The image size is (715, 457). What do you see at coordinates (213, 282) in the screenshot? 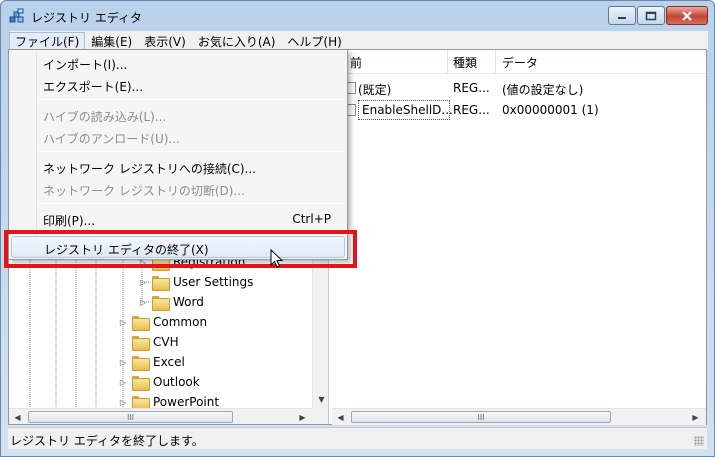
I see `tree-item-label: User Settings` at bounding box center [213, 282].